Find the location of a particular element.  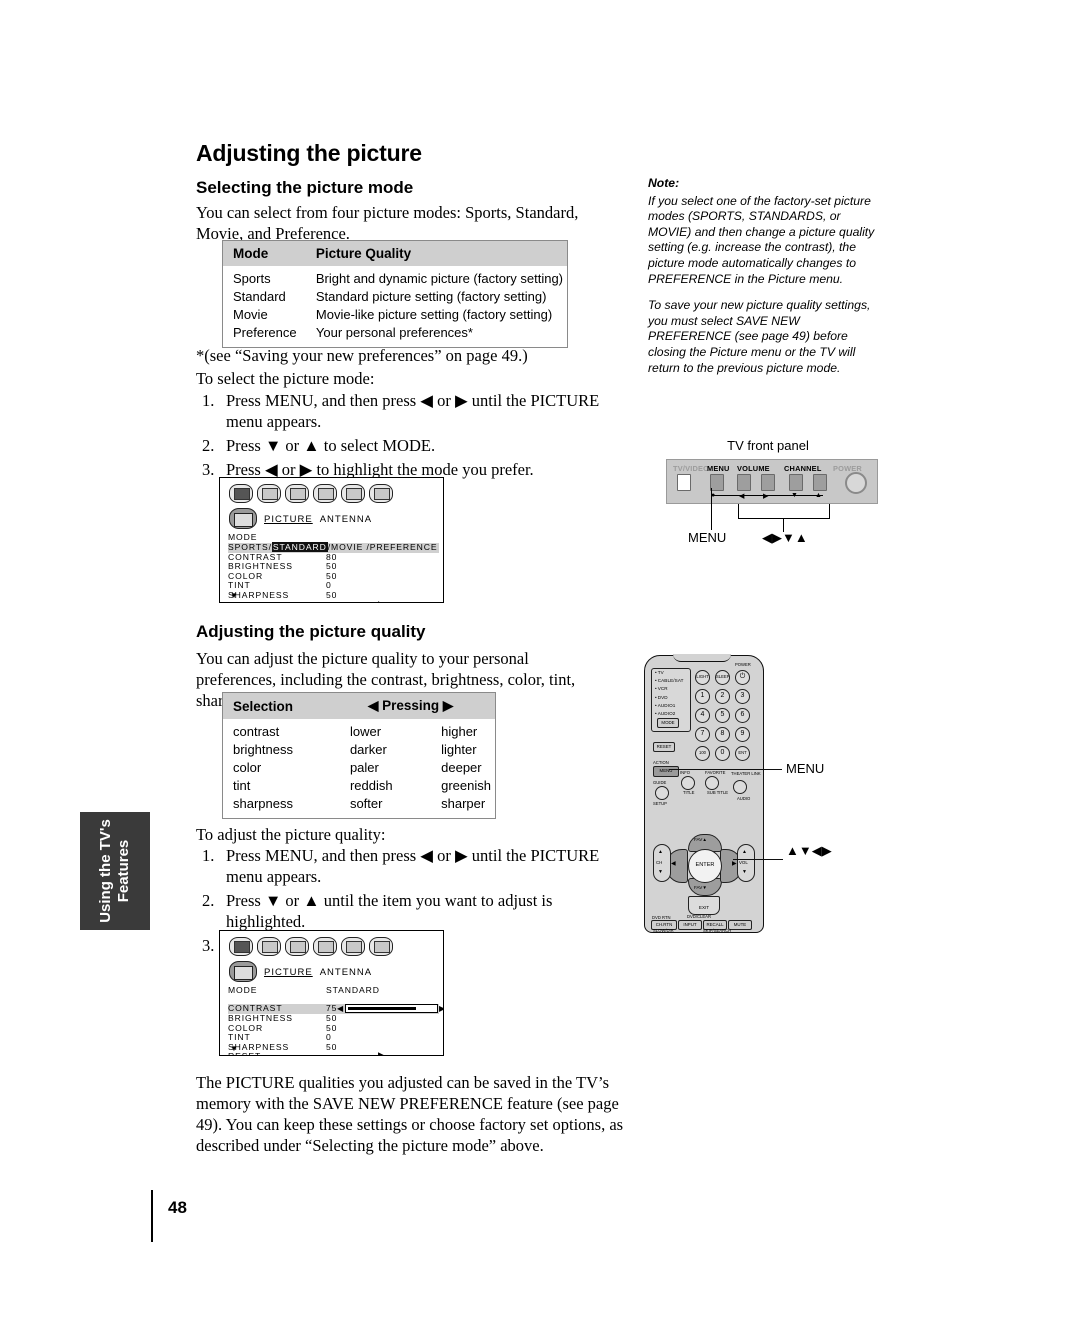

key-2: 2 is located at coordinates (722, 696).